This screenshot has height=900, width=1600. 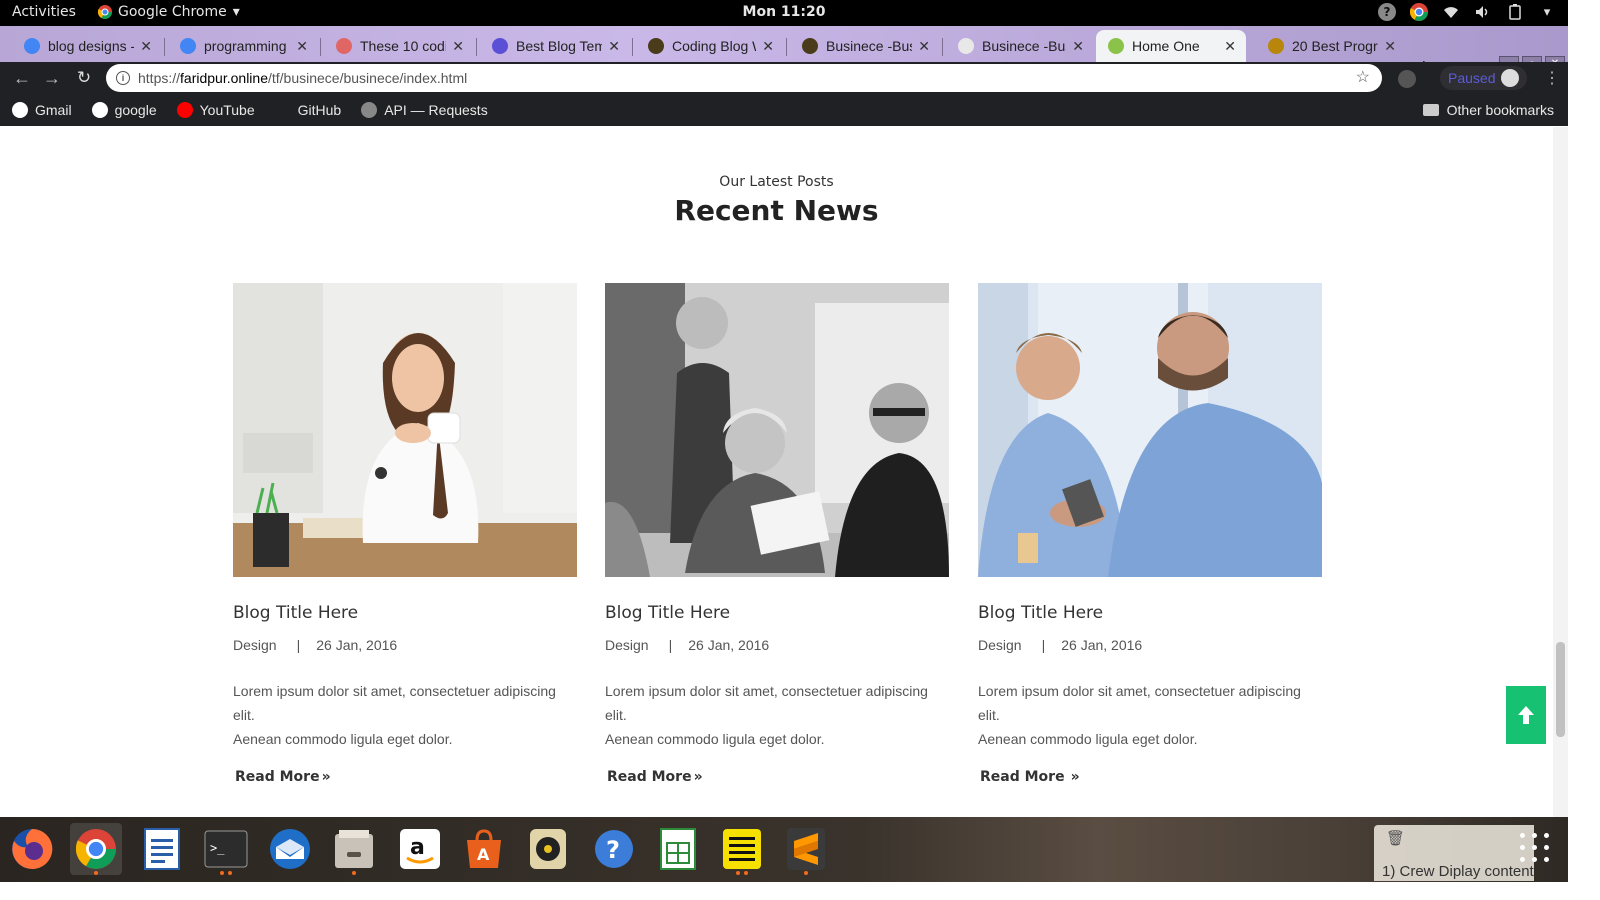 I want to click on chevron-down-icon: ▾, so click(x=1547, y=12).